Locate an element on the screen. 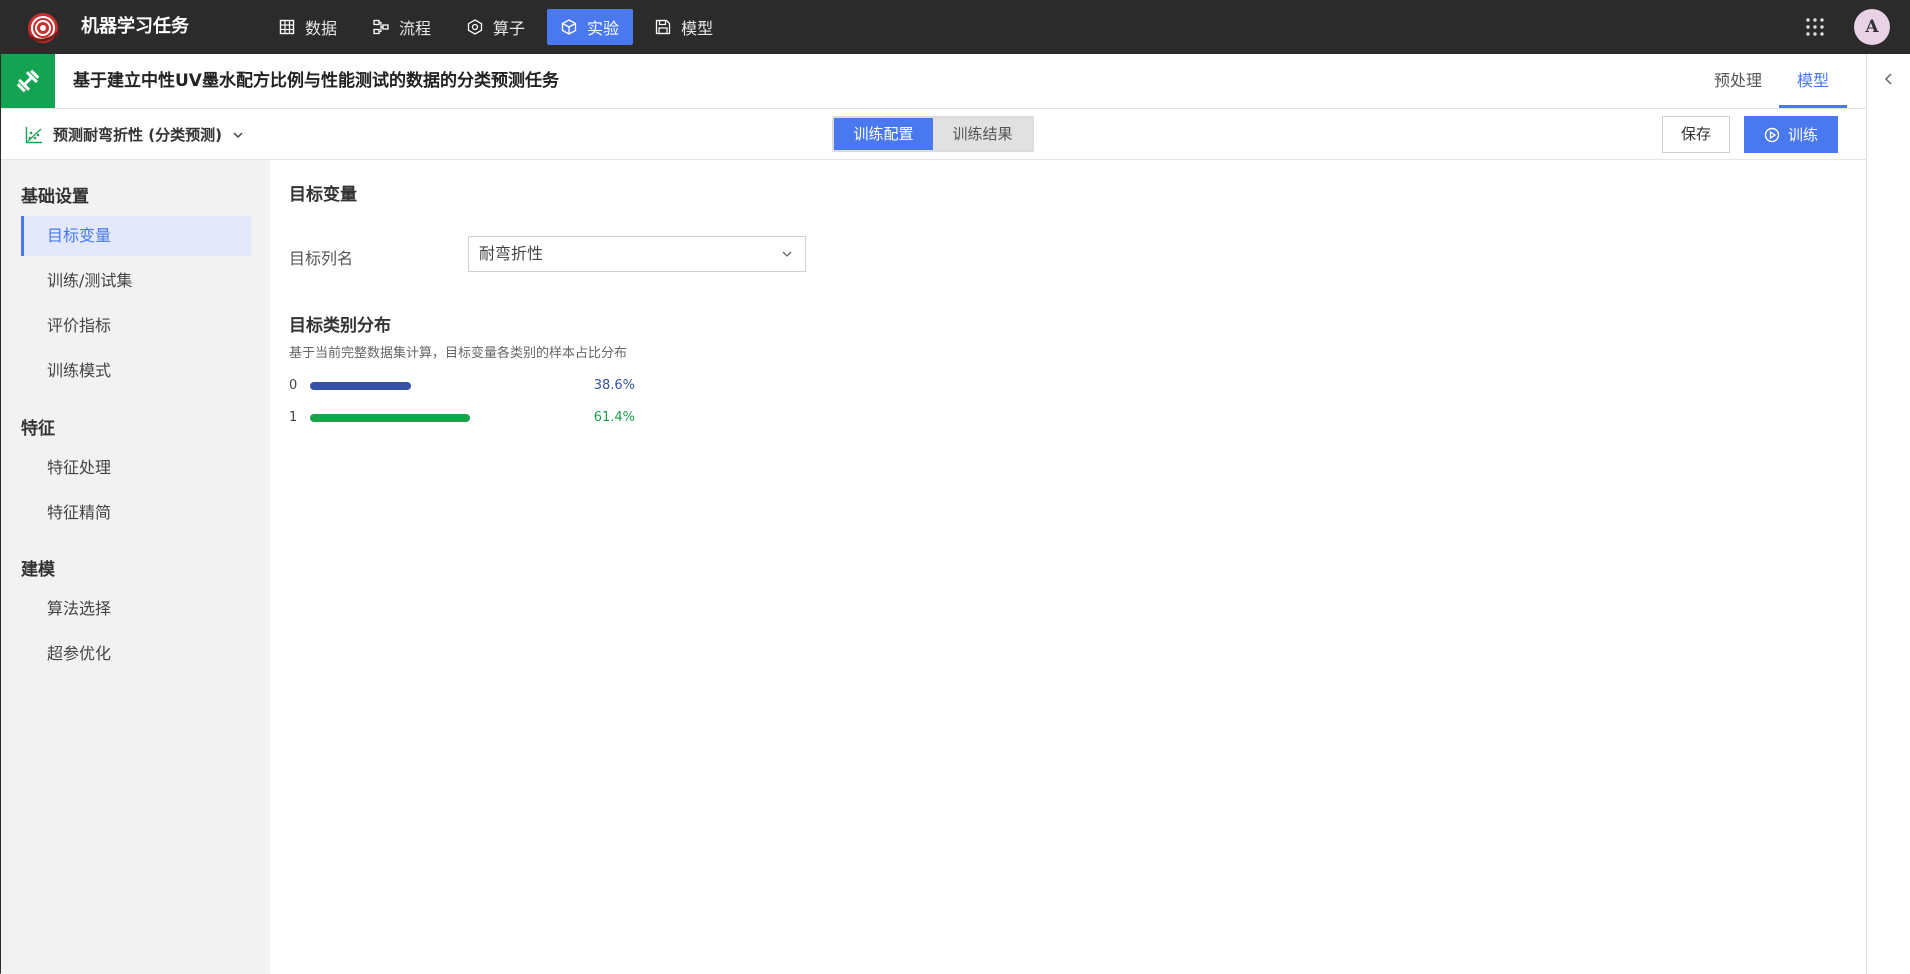 The width and height of the screenshot is (1910, 974). sidebar-group-modeling: 建模 is located at coordinates (38, 570).